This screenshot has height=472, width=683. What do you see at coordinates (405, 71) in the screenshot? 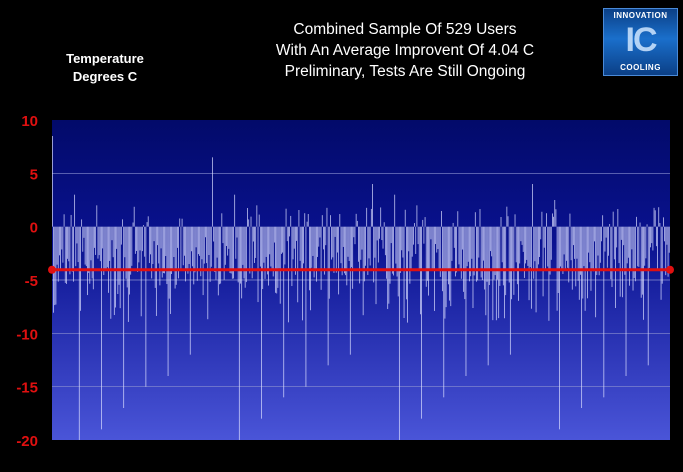
I see `title-line-3: Preliminary, Tests Are Still Ongoing` at bounding box center [405, 71].